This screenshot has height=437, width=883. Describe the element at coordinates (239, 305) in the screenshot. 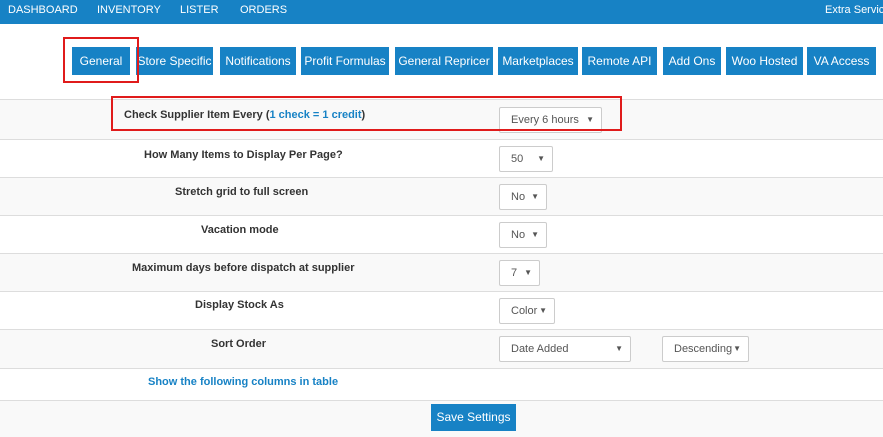

I see `display-stock-label: Display Stock As` at that location.